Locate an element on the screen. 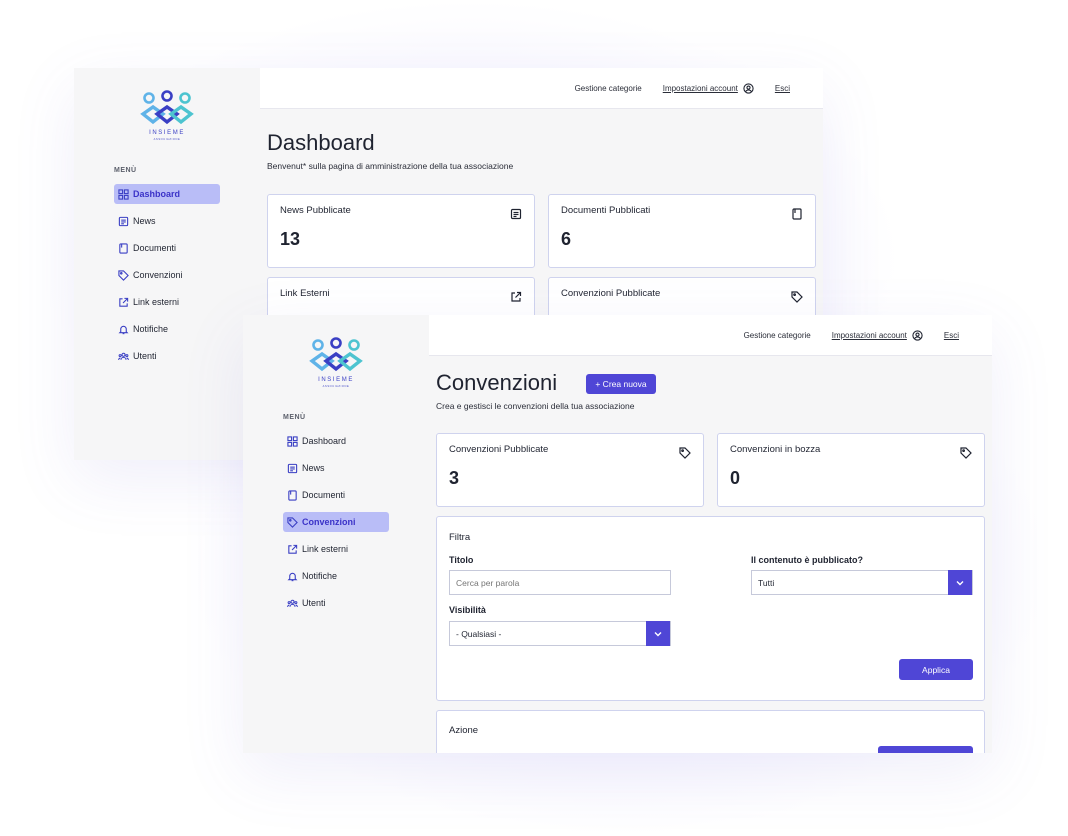 This screenshot has height=836, width=1068. page-title: Convenzioni is located at coordinates (497, 382).